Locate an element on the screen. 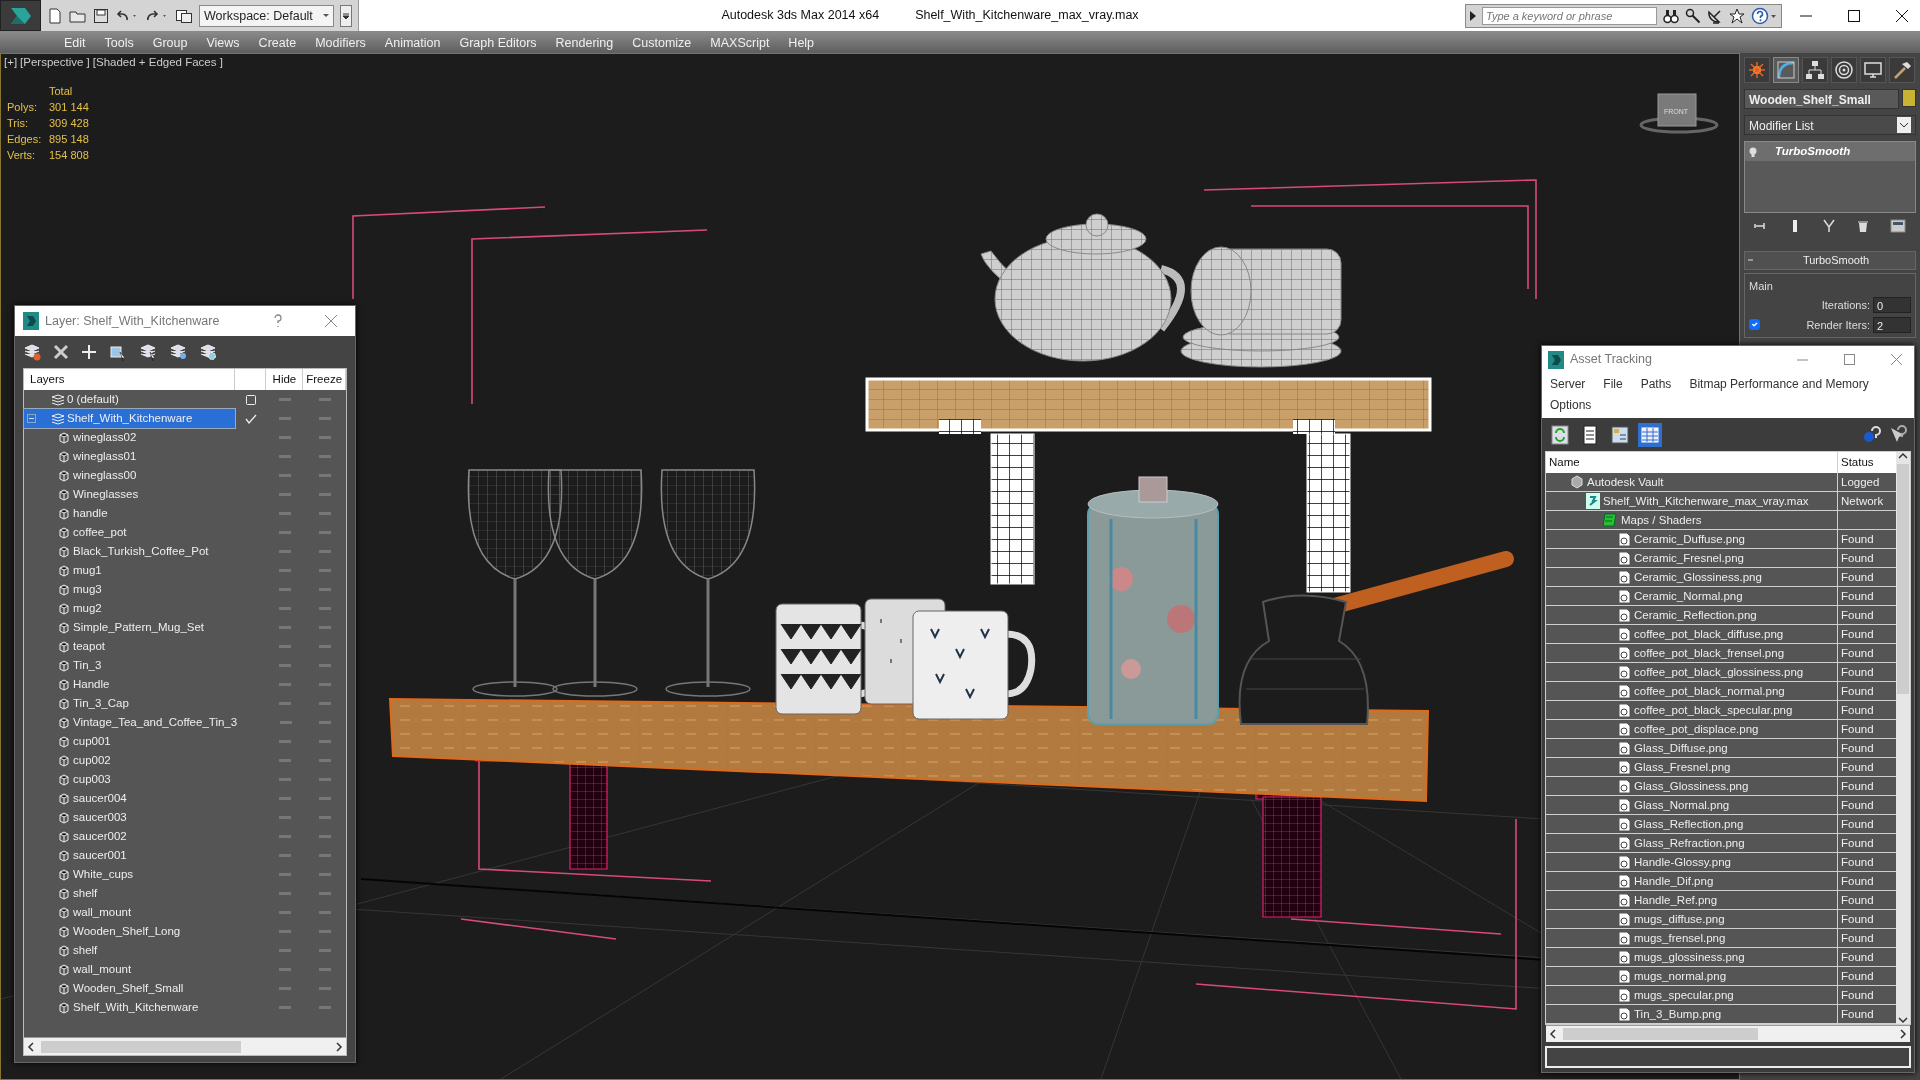 This screenshot has width=1920, height=1080. object-name: mug2 is located at coordinates (87, 608).